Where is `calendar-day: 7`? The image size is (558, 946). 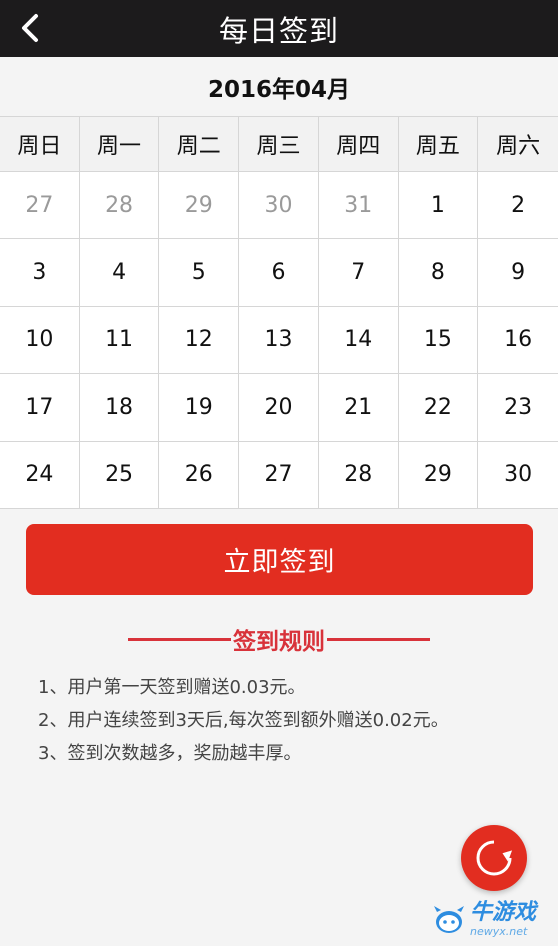 calendar-day: 7 is located at coordinates (358, 273).